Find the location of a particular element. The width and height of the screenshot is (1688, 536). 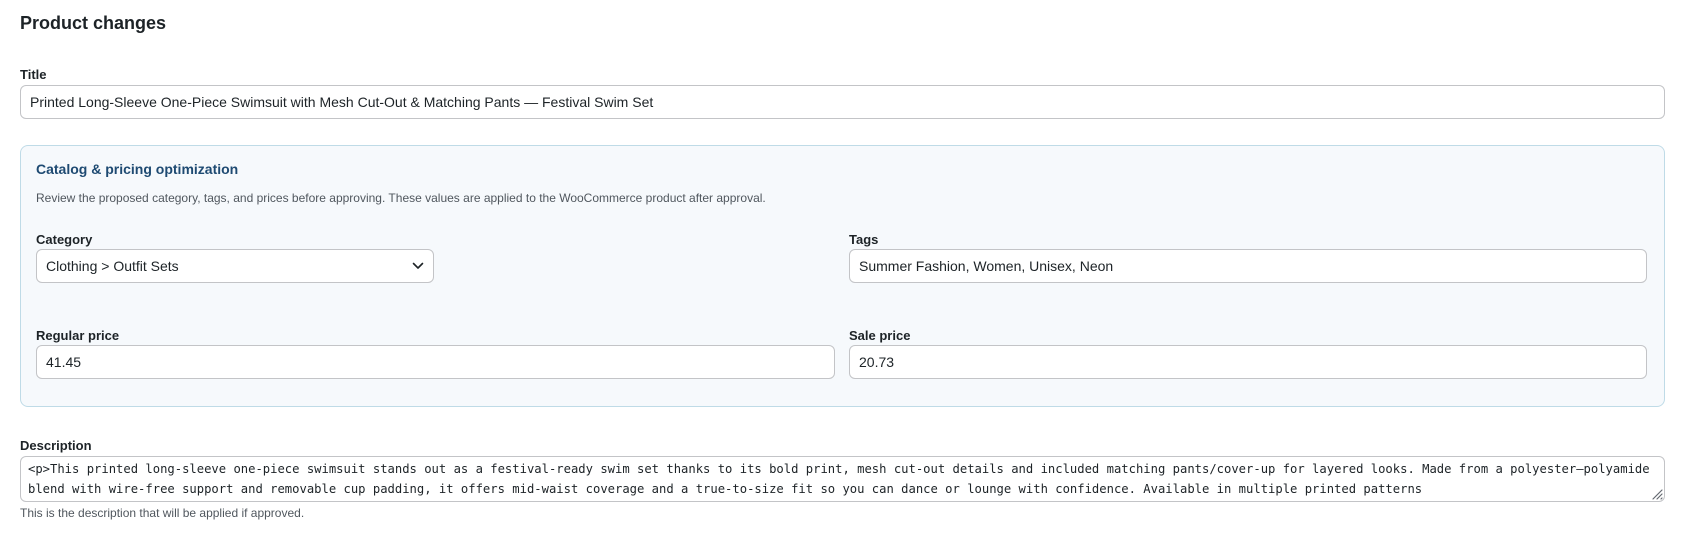

regular-price-value: 41.45 is located at coordinates (64, 362).